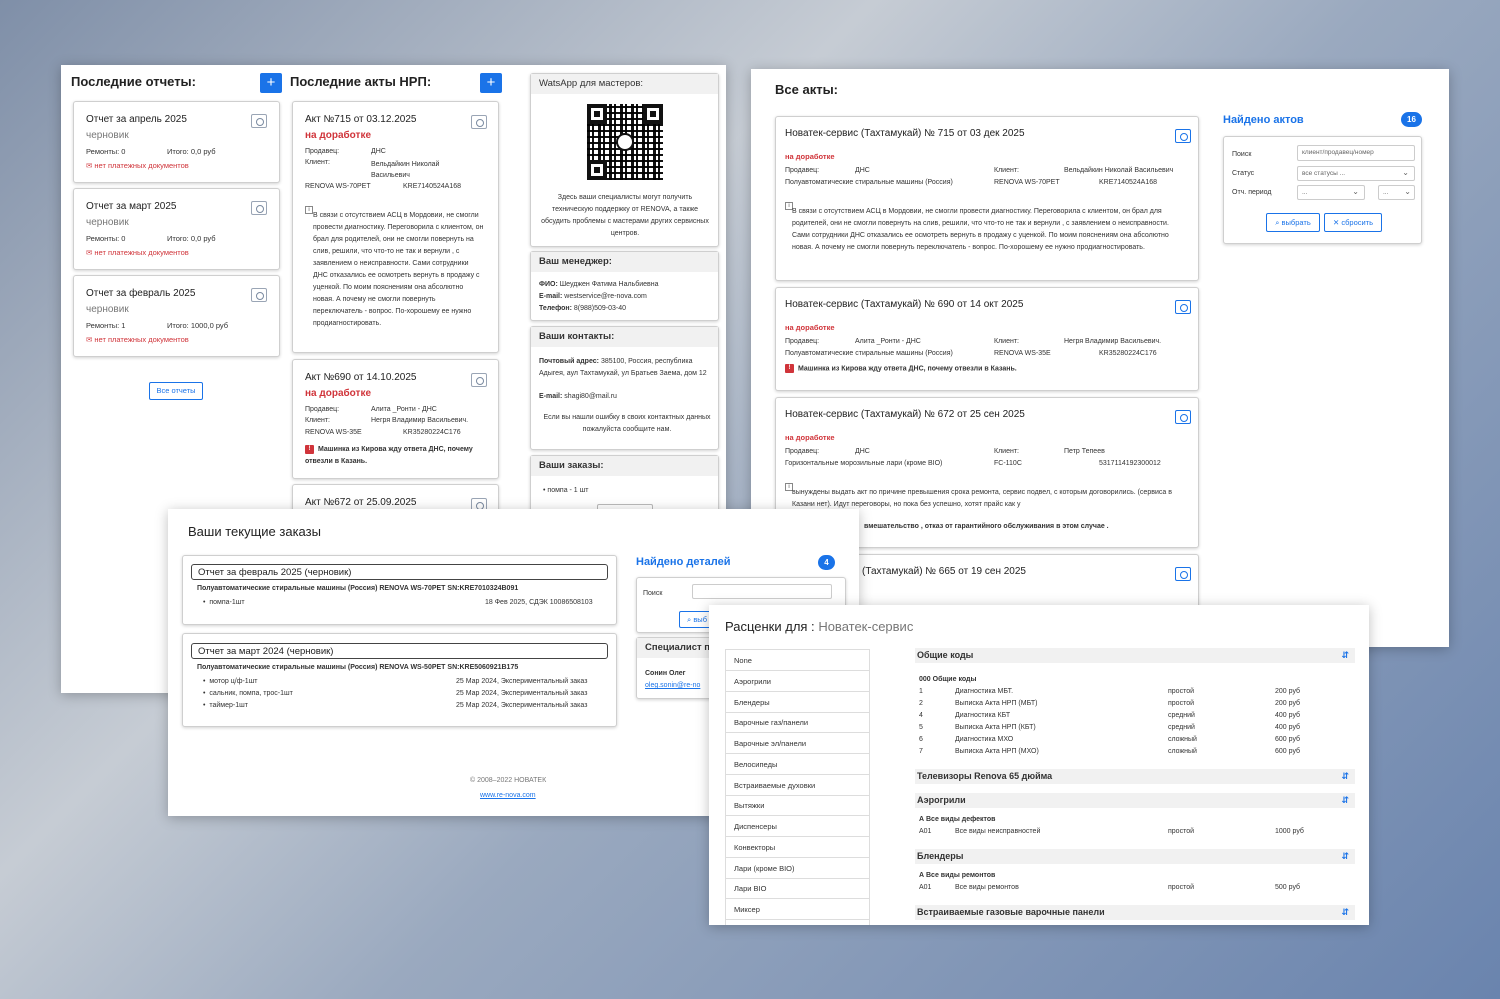 The image size is (1500, 999). What do you see at coordinates (797, 764) in the screenshot?
I see `sidebar-item: Велосипеды` at bounding box center [797, 764].